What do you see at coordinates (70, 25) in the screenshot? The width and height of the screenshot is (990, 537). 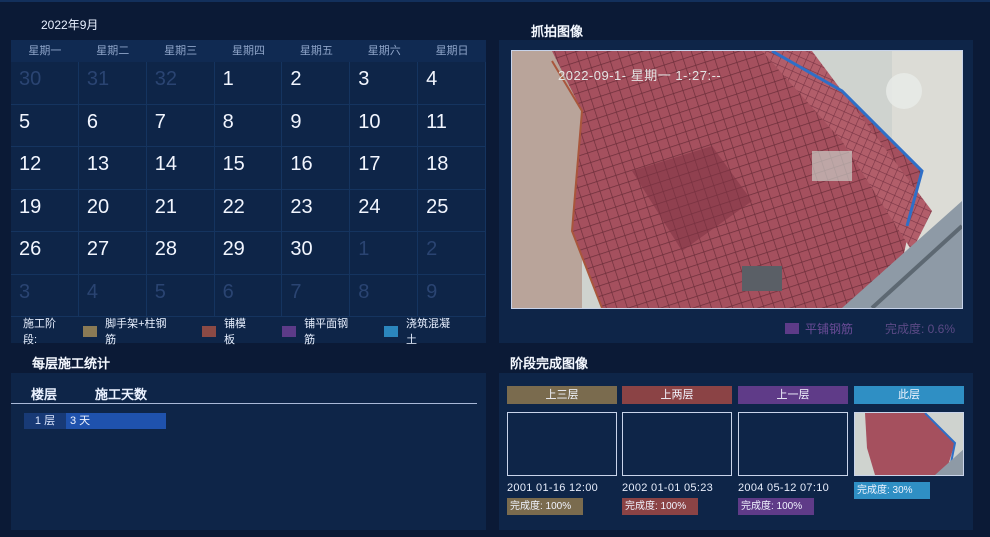 I see `calendar-month: 2022年9月` at bounding box center [70, 25].